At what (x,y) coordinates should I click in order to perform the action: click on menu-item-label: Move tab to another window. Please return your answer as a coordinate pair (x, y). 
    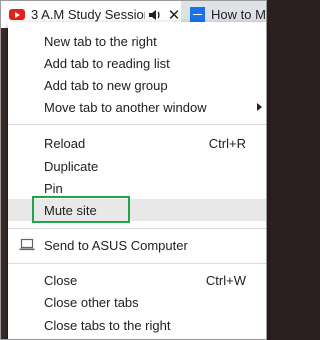
    Looking at the image, I should click on (125, 107).